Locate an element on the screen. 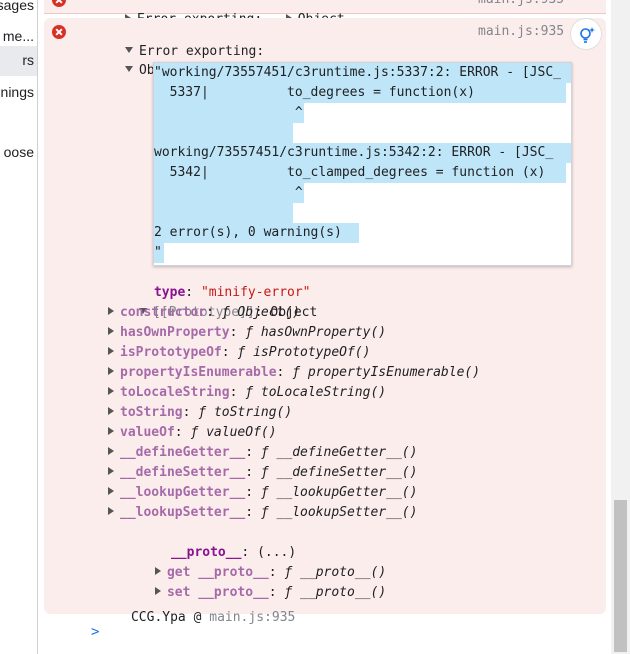 Image resolution: width=630 pixels, height=654 pixels. property-key: __defineGetter__ is located at coordinates (183, 452).